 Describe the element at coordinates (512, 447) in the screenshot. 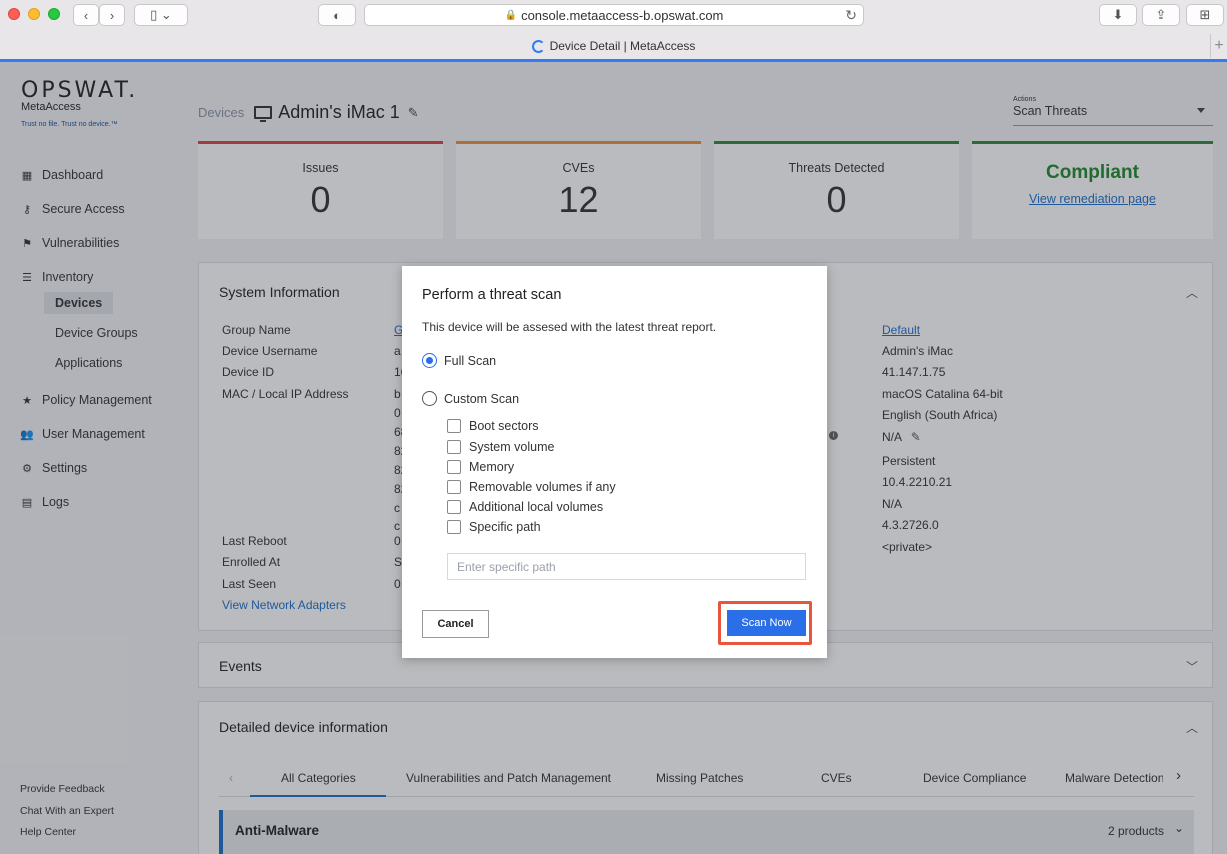

I see `checkbox-label: System volume` at that location.